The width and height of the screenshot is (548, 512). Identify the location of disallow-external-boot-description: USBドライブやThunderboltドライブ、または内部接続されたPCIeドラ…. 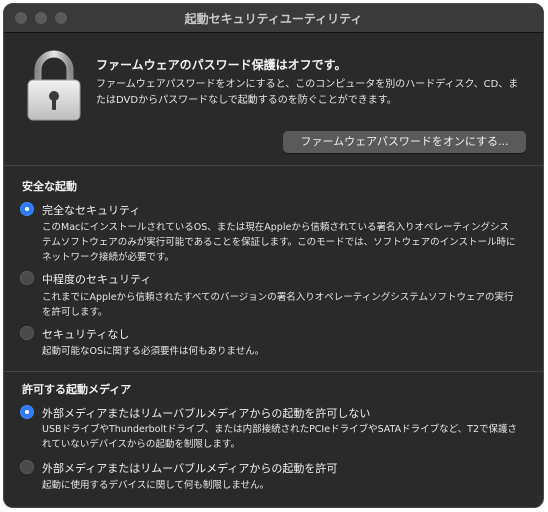
(279, 437).